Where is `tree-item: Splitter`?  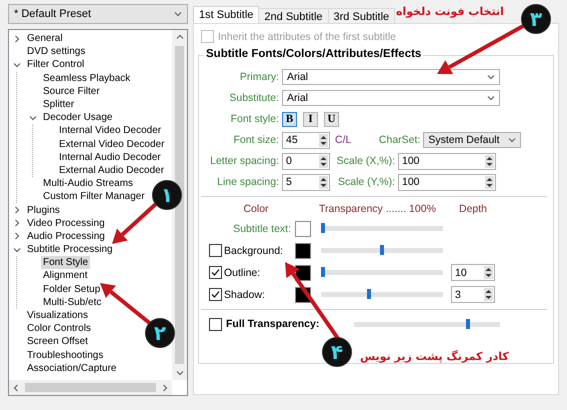 tree-item: Splitter is located at coordinates (58, 105).